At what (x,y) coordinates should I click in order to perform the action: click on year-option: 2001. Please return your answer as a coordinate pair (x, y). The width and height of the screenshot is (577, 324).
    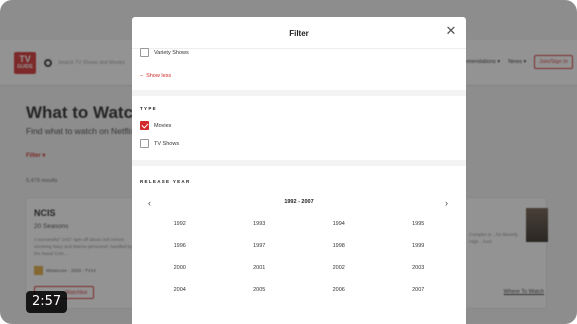
    Looking at the image, I should click on (260, 268).